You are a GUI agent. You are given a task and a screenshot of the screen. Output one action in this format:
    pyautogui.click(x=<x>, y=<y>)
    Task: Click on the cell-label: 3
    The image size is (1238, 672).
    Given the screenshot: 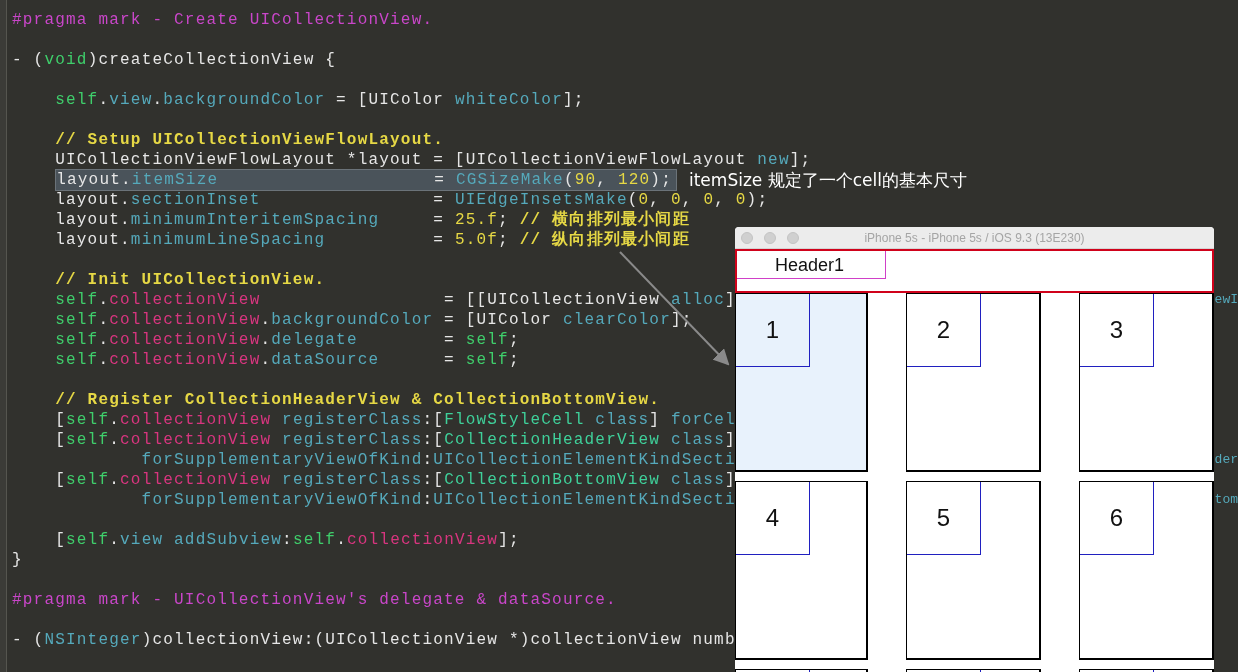 What is the action you would take?
    pyautogui.click(x=1117, y=330)
    